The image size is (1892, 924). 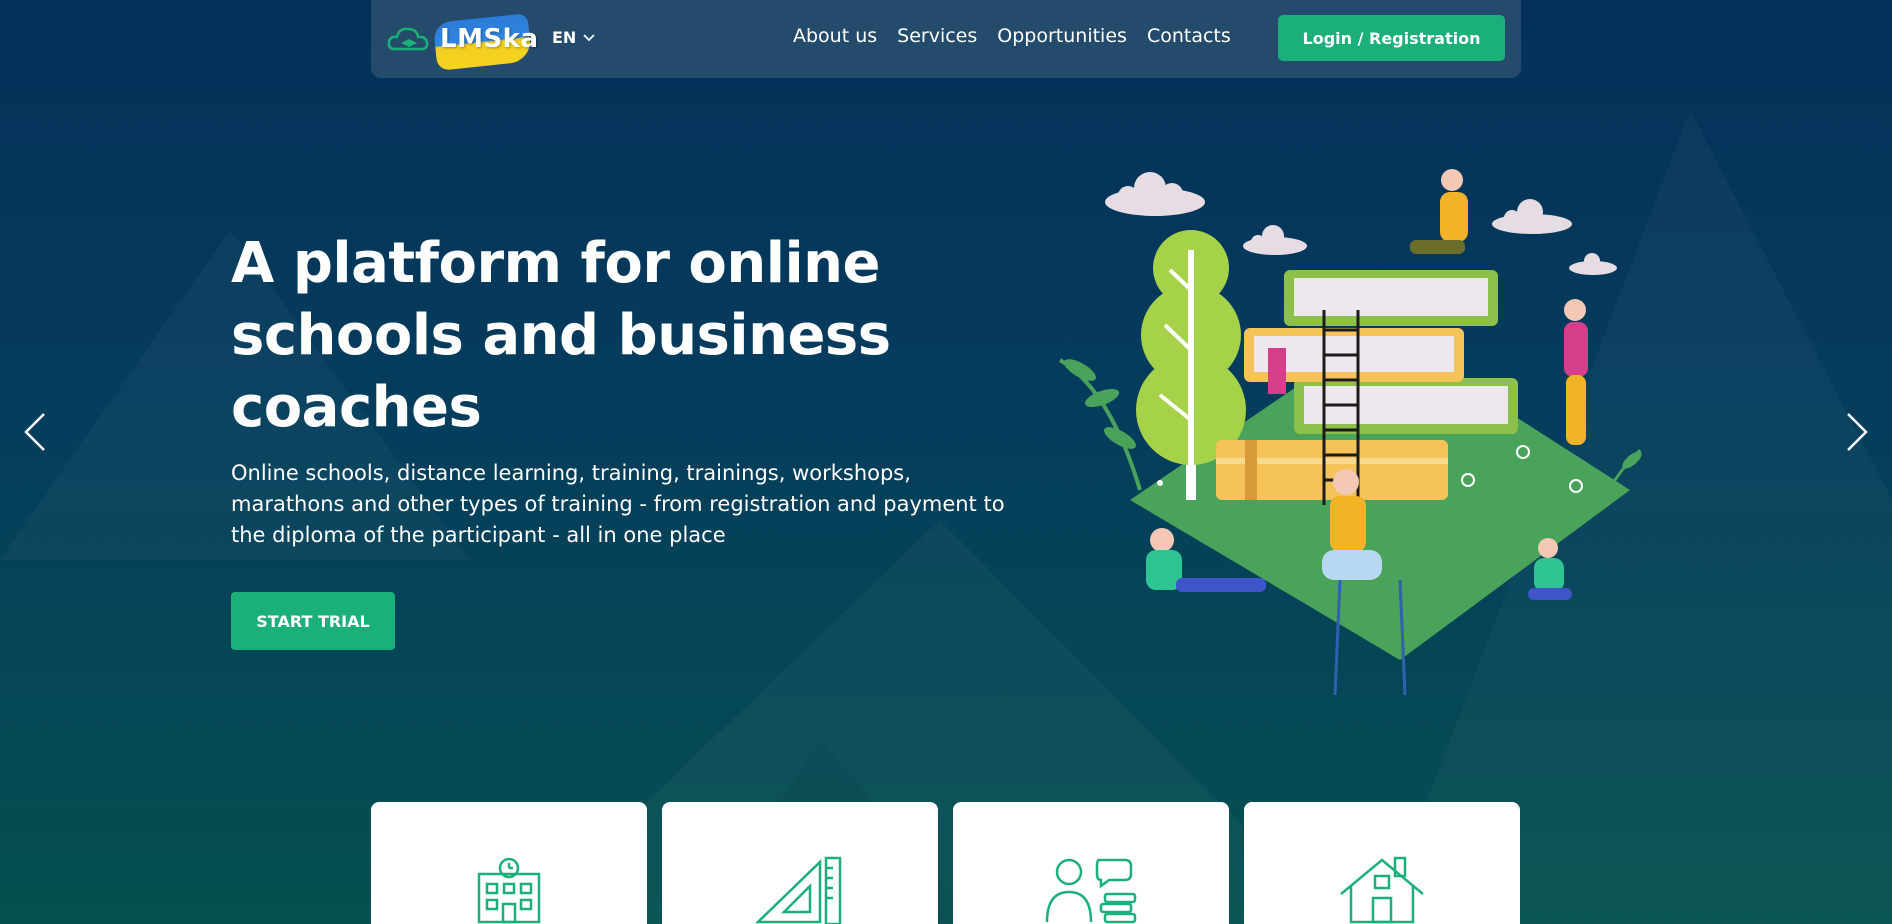 I want to click on menu-item-contacts: Contacts, so click(x=1189, y=36).